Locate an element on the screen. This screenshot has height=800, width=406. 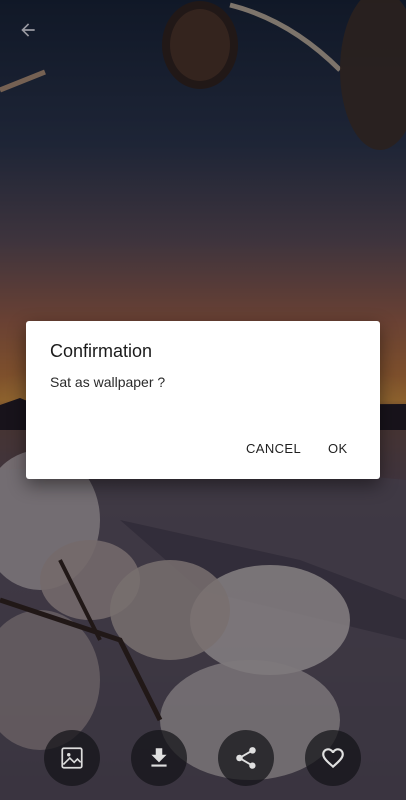
download-icon is located at coordinates (159, 757).